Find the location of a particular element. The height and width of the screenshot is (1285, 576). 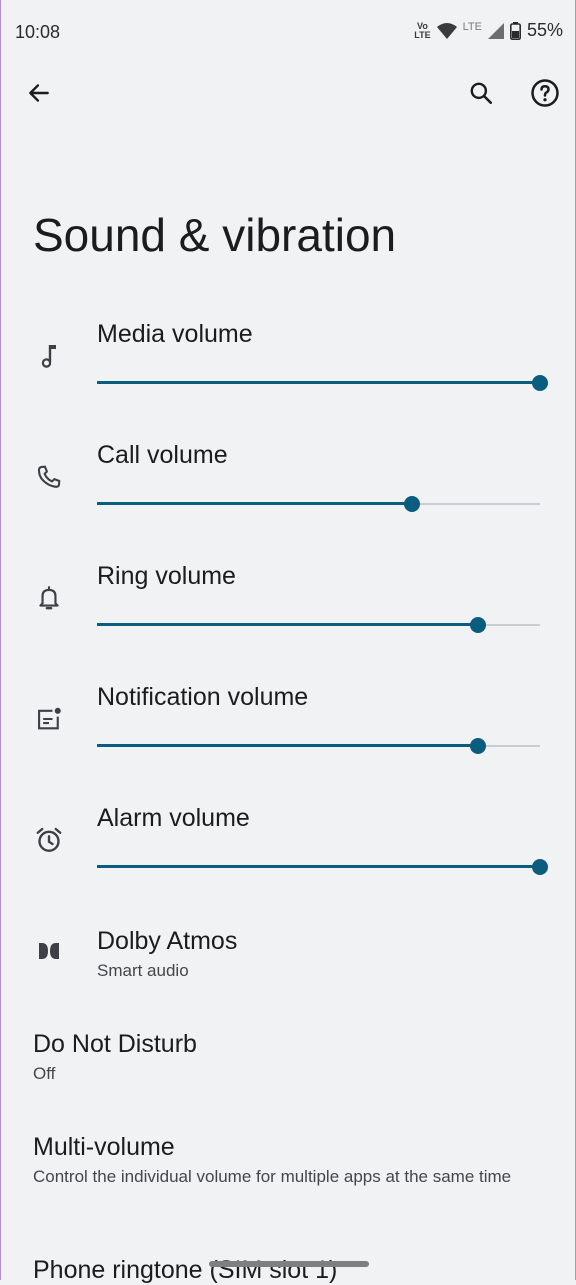

media-volume-setting: Media volume is located at coordinates (288, 376).